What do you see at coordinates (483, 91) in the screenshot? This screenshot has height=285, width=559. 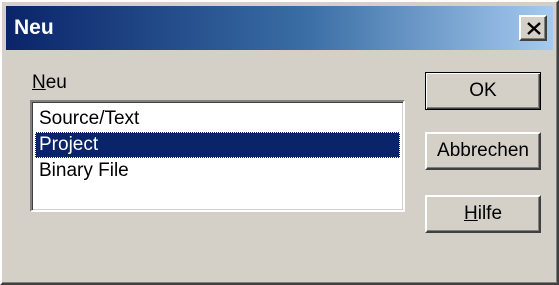 I see `ok-button: OK` at bounding box center [483, 91].